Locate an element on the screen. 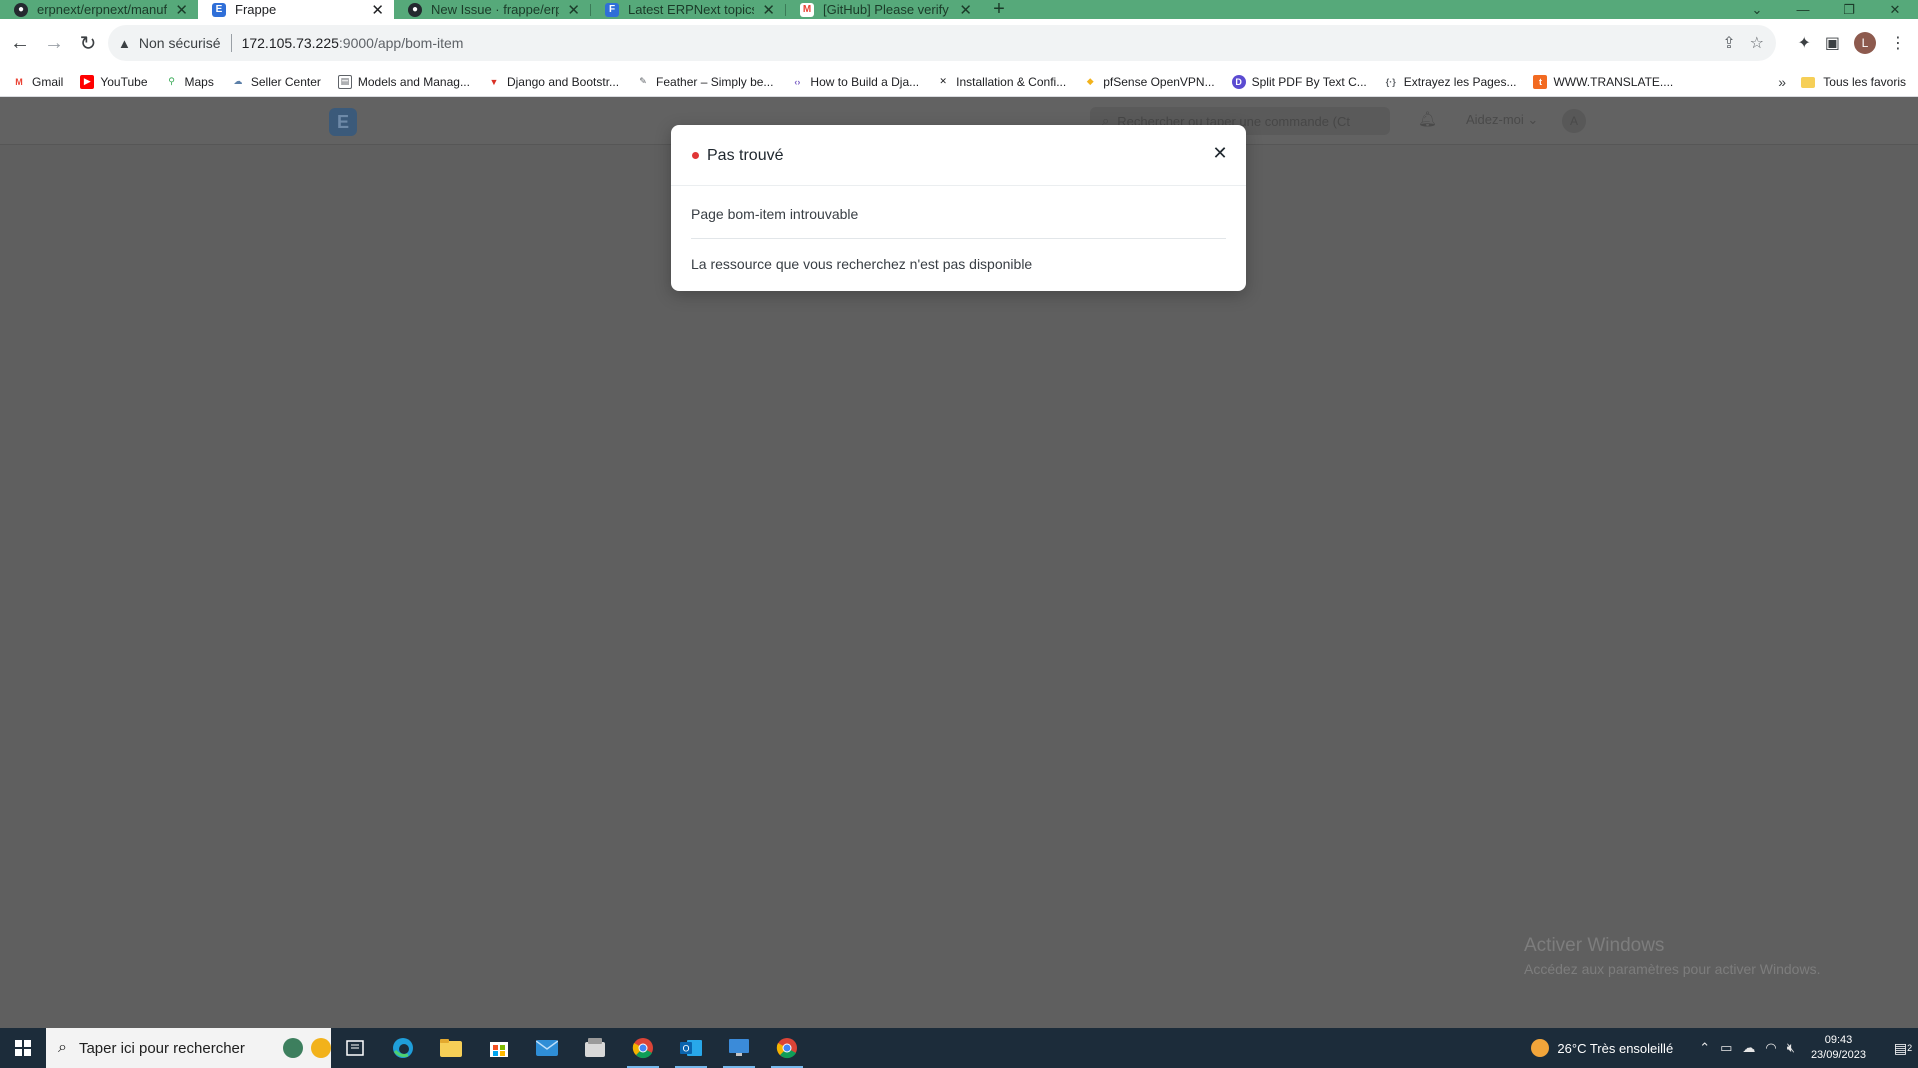 Image resolution: width=1918 pixels, height=1068 pixels. bookmark-gmail: M Gmail is located at coordinates (38, 81).